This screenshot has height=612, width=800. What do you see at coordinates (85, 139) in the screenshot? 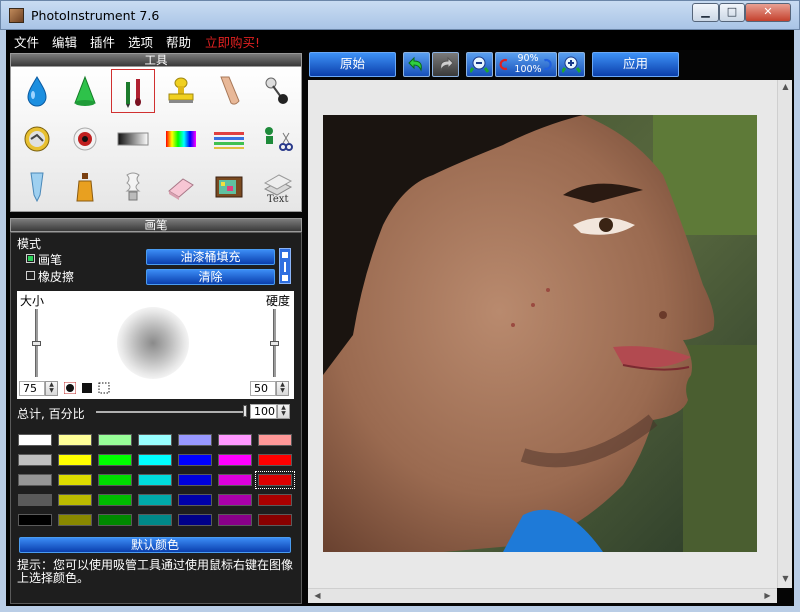
I see `eye-tool` at bounding box center [85, 139].